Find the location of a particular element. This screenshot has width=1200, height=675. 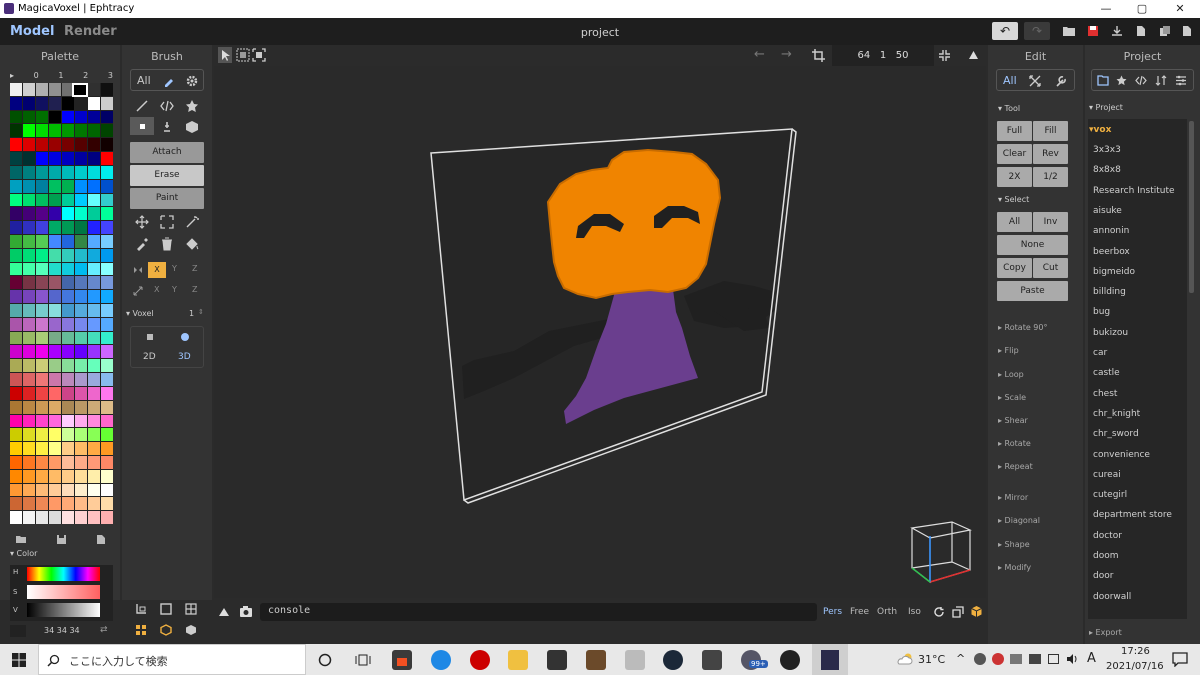

tool-half-button: 1/2 is located at coordinates (1050, 177).